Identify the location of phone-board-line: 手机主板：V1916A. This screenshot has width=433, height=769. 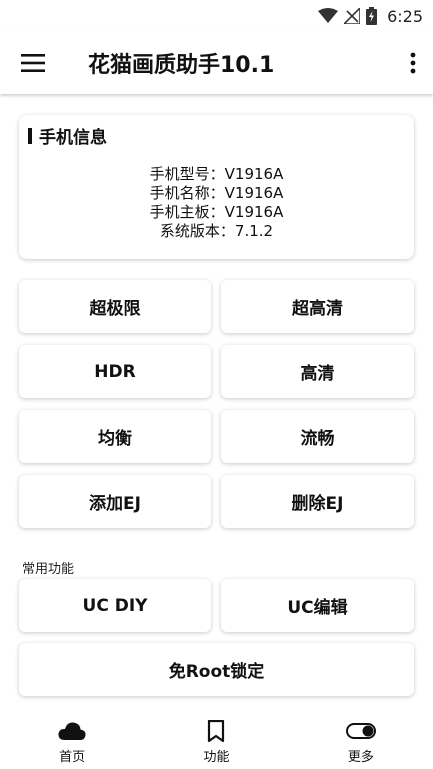
(216, 212).